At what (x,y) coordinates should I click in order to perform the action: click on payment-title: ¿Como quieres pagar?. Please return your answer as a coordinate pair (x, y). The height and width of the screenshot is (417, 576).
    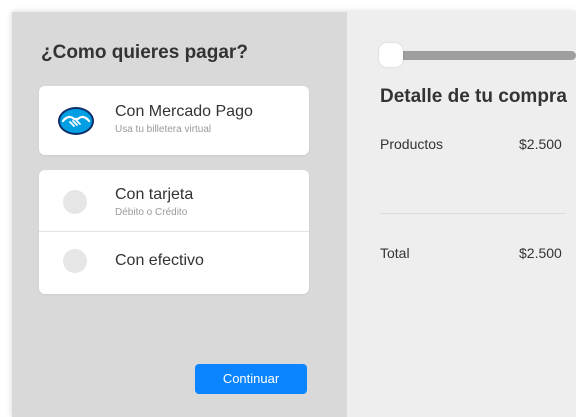
    Looking at the image, I should click on (144, 52).